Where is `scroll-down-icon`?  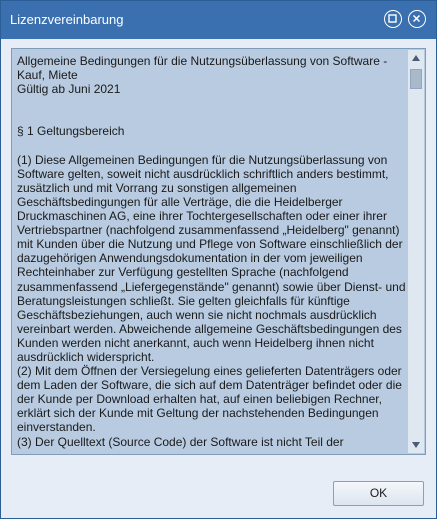 scroll-down-icon is located at coordinates (416, 445).